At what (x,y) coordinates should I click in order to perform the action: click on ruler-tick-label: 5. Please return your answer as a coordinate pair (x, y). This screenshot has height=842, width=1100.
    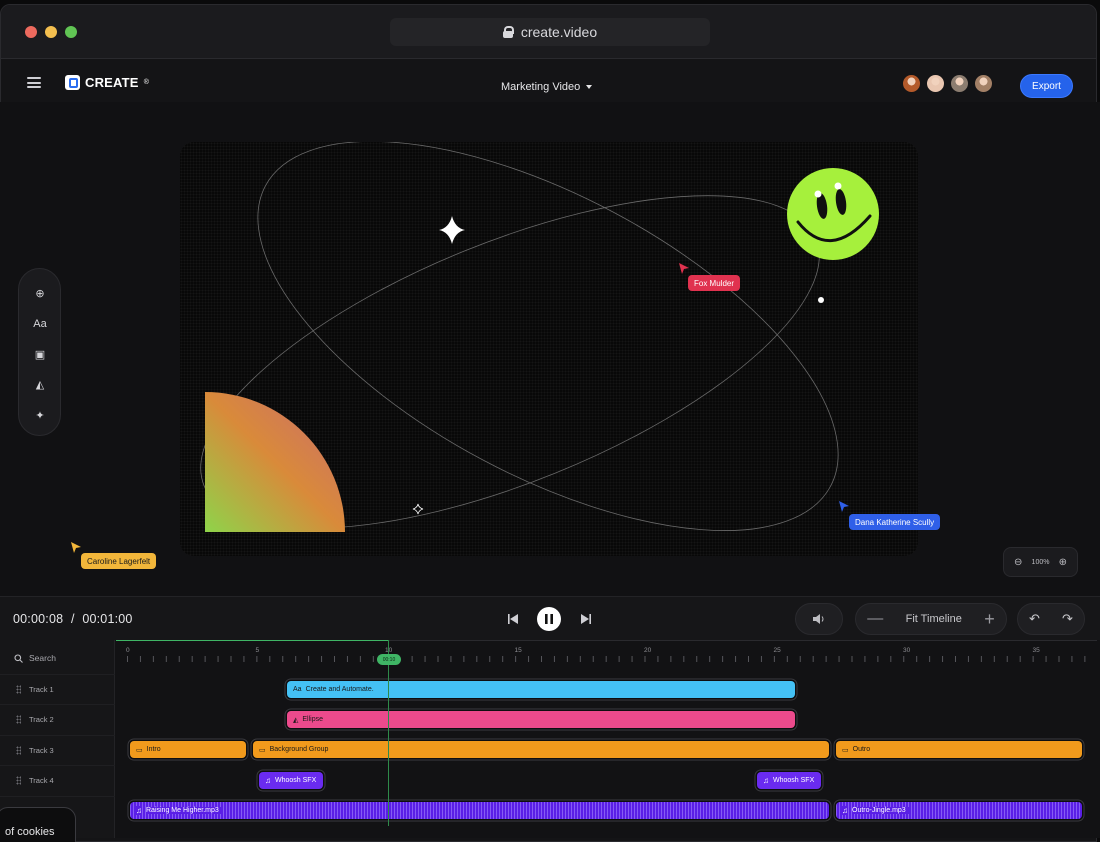
    Looking at the image, I should click on (257, 650).